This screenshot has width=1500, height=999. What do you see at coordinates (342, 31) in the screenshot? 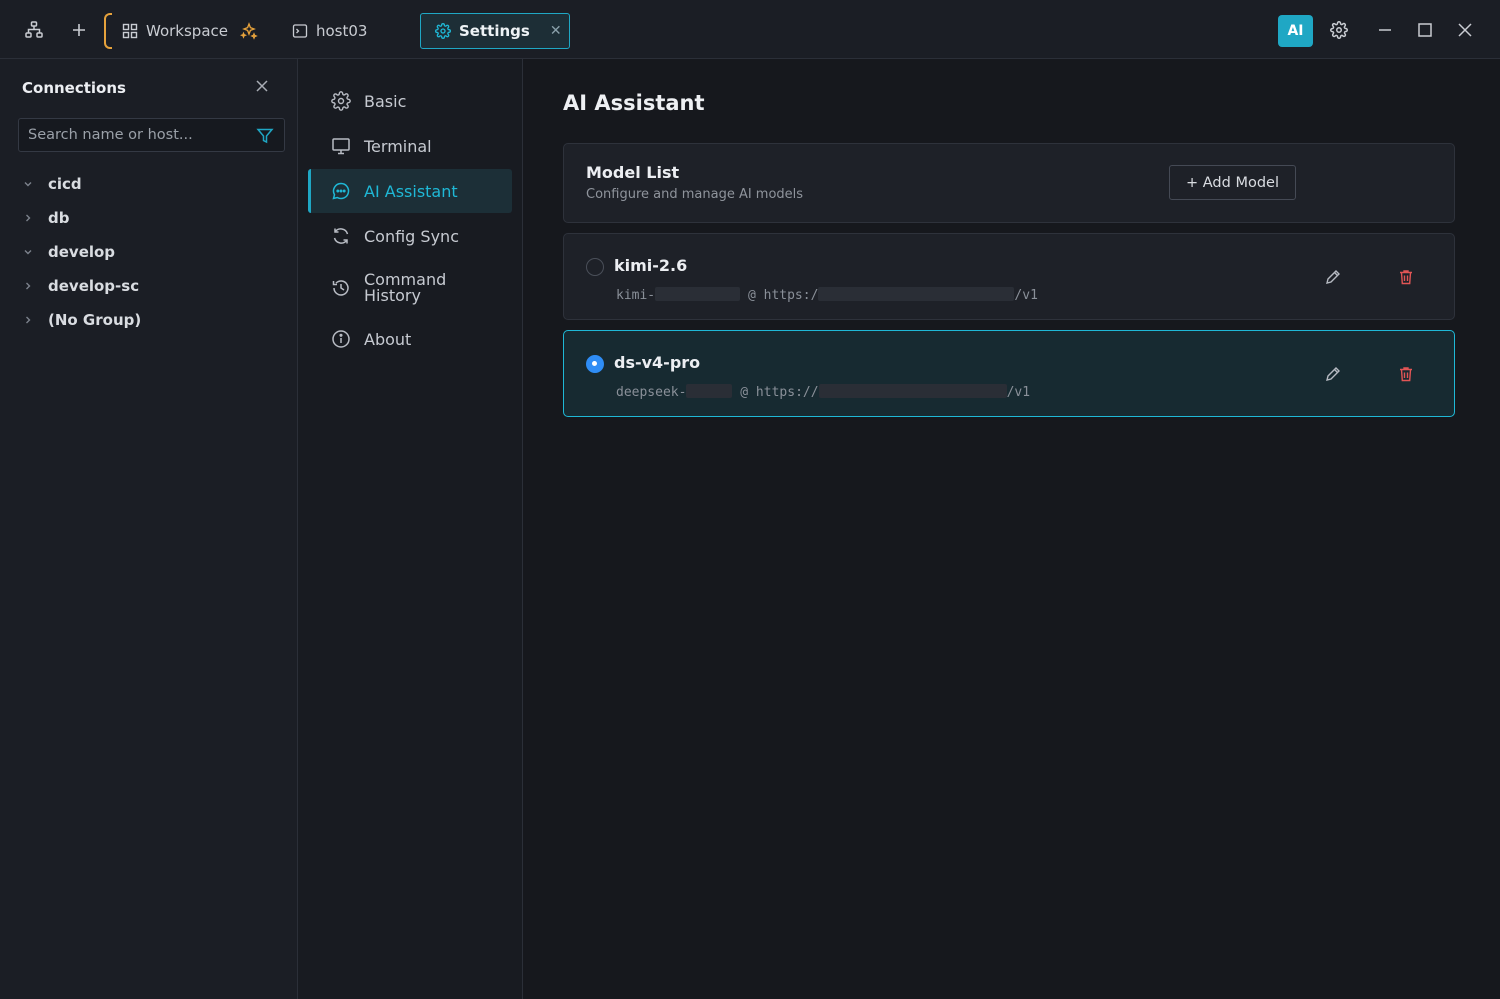
I see `tab-label: host03` at bounding box center [342, 31].